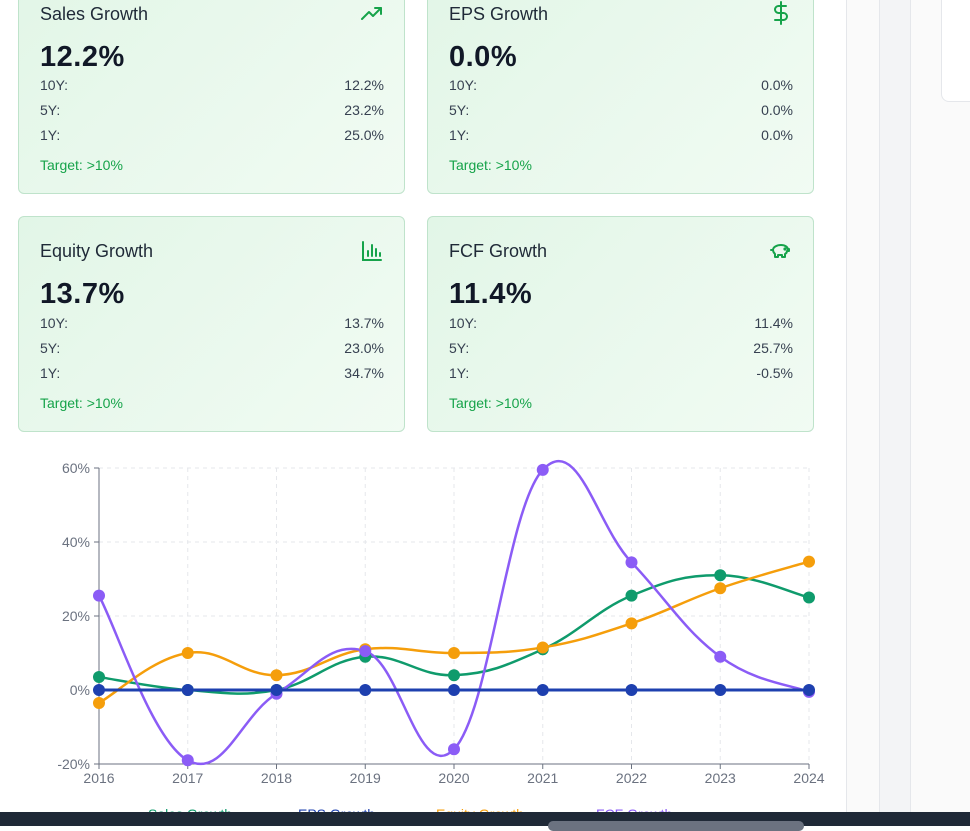 The height and width of the screenshot is (831, 970). Describe the element at coordinates (97, 251) in the screenshot. I see `card-title: Equity Growth` at that location.